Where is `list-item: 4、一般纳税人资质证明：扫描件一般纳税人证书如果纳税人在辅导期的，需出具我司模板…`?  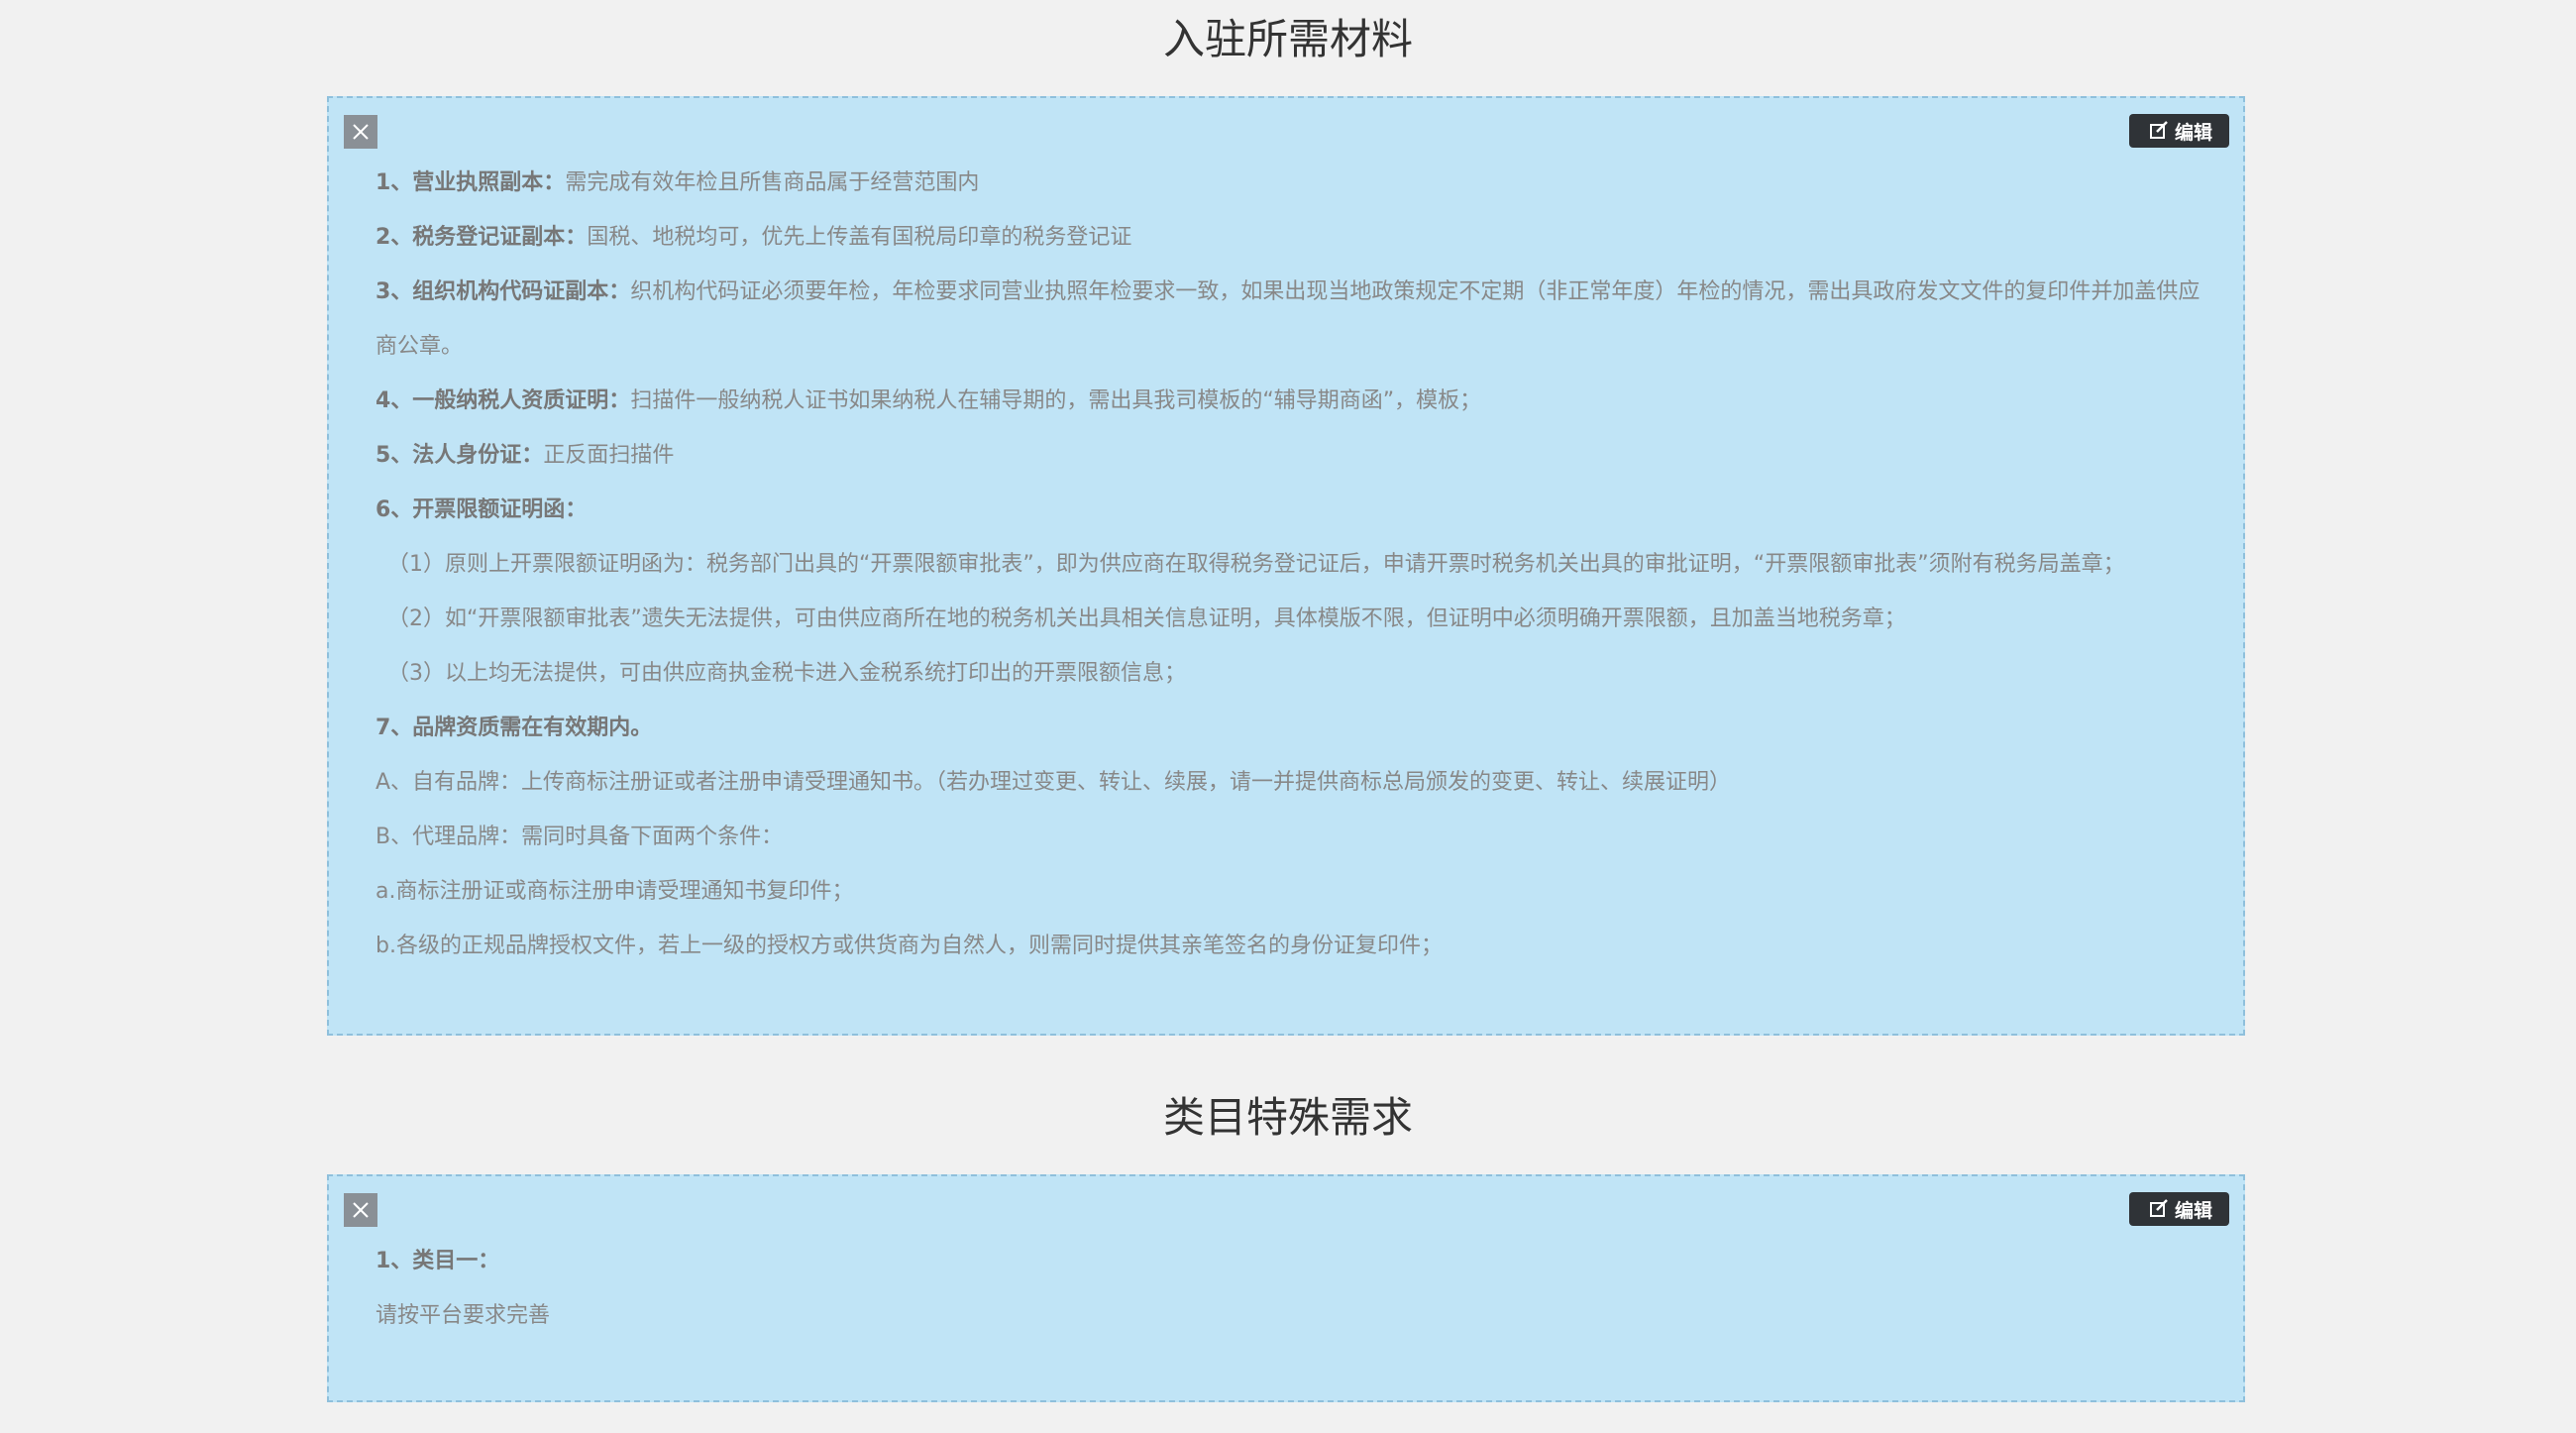 list-item: 4、一般纳税人资质证明：扫描件一般纳税人证书如果纳税人在辅导期的，需出具我司模板… is located at coordinates (929, 400).